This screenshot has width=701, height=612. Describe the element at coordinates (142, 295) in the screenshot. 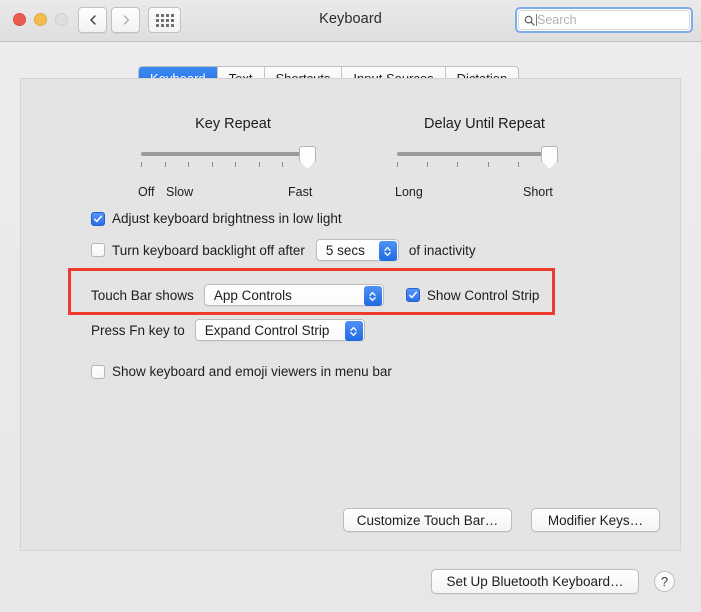

I see `touch-bar-shows-label: Touch Bar shows` at that location.